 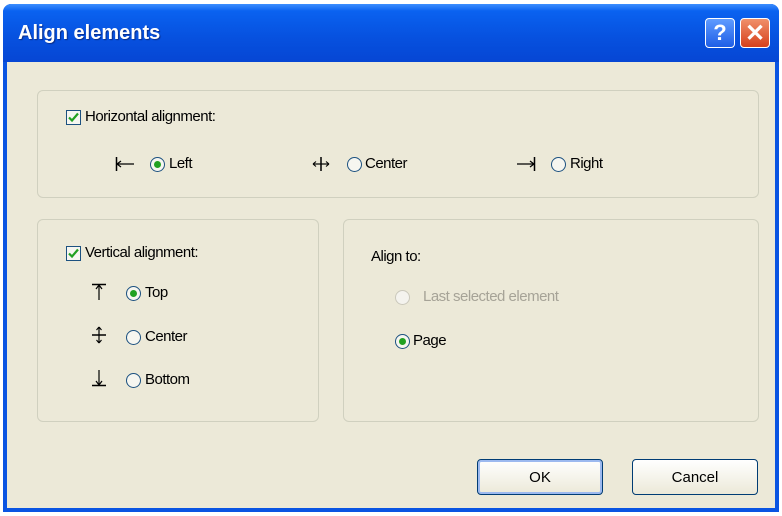 I want to click on vertical-top-radio, so click(x=133, y=293).